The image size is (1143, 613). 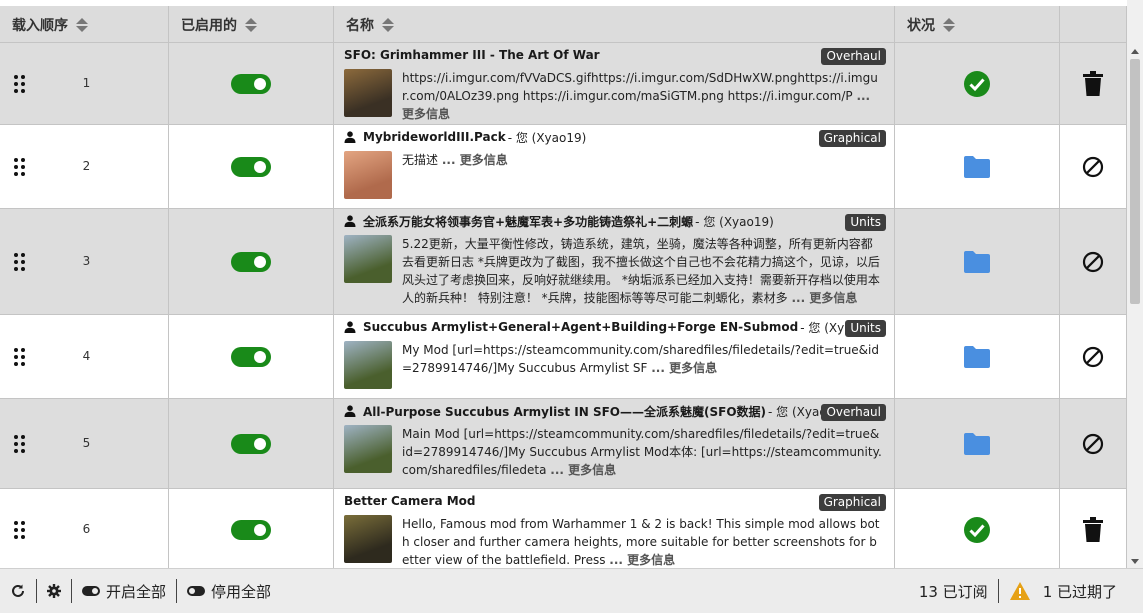 I want to click on refresh-button, so click(x=18, y=591).